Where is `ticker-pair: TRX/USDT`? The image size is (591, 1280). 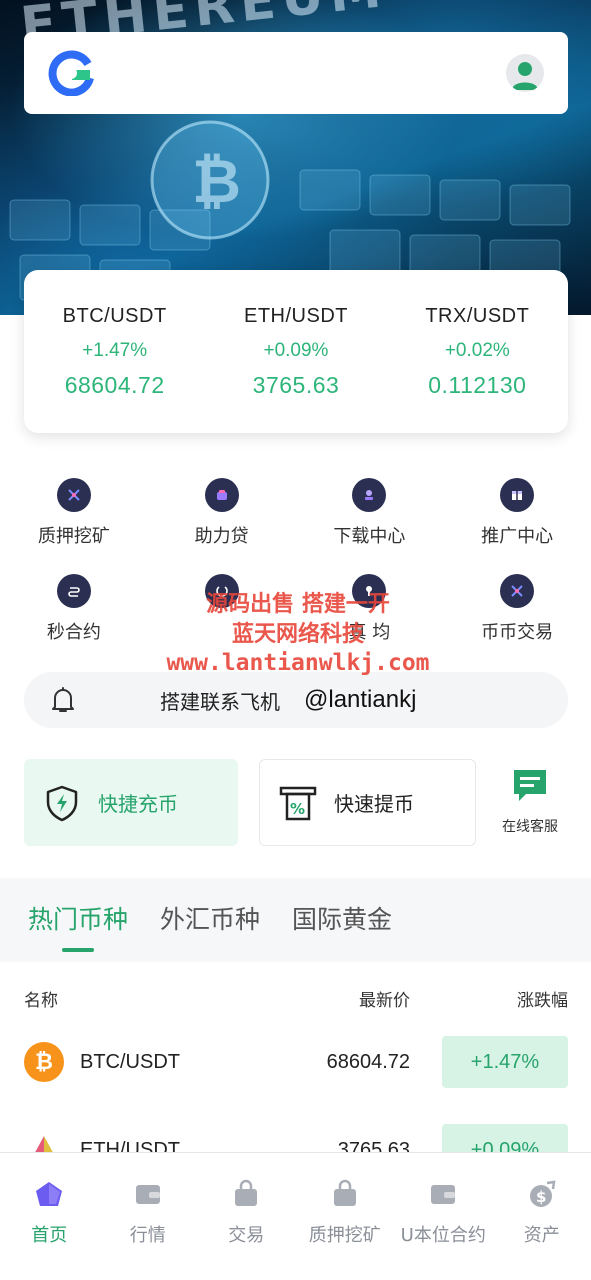 ticker-pair: TRX/USDT is located at coordinates (477, 315).